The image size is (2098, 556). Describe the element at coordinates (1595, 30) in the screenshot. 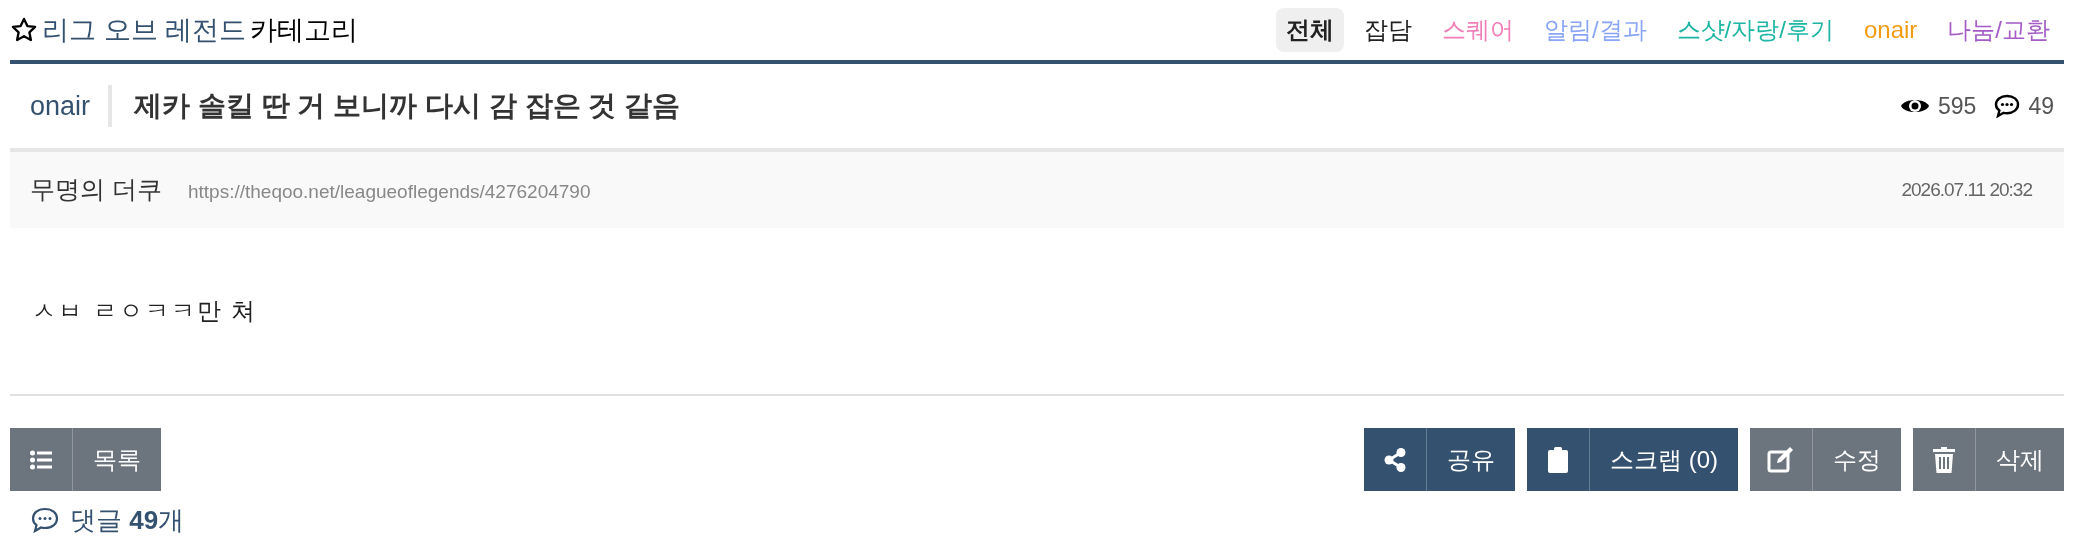

I see `category-tab: 알림/결과` at that location.